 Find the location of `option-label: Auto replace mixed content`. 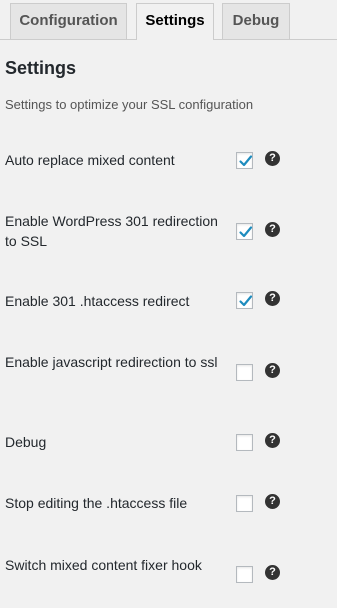

option-label: Auto replace mixed content is located at coordinates (90, 160).